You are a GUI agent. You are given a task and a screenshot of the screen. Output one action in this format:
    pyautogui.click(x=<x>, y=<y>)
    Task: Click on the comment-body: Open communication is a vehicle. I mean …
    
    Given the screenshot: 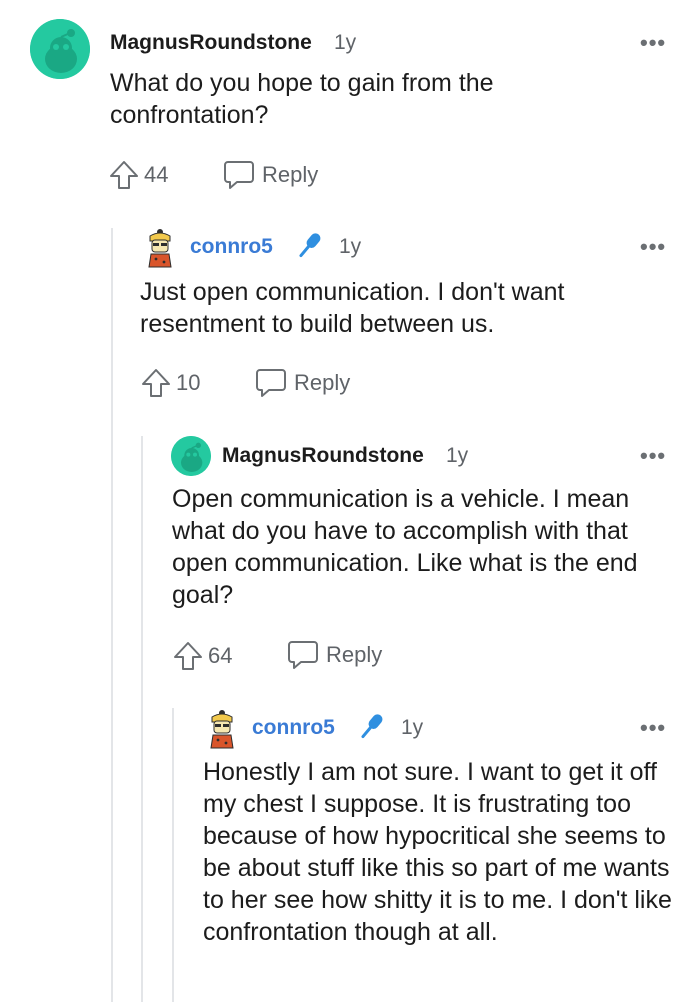 What is the action you would take?
    pyautogui.click(x=405, y=547)
    